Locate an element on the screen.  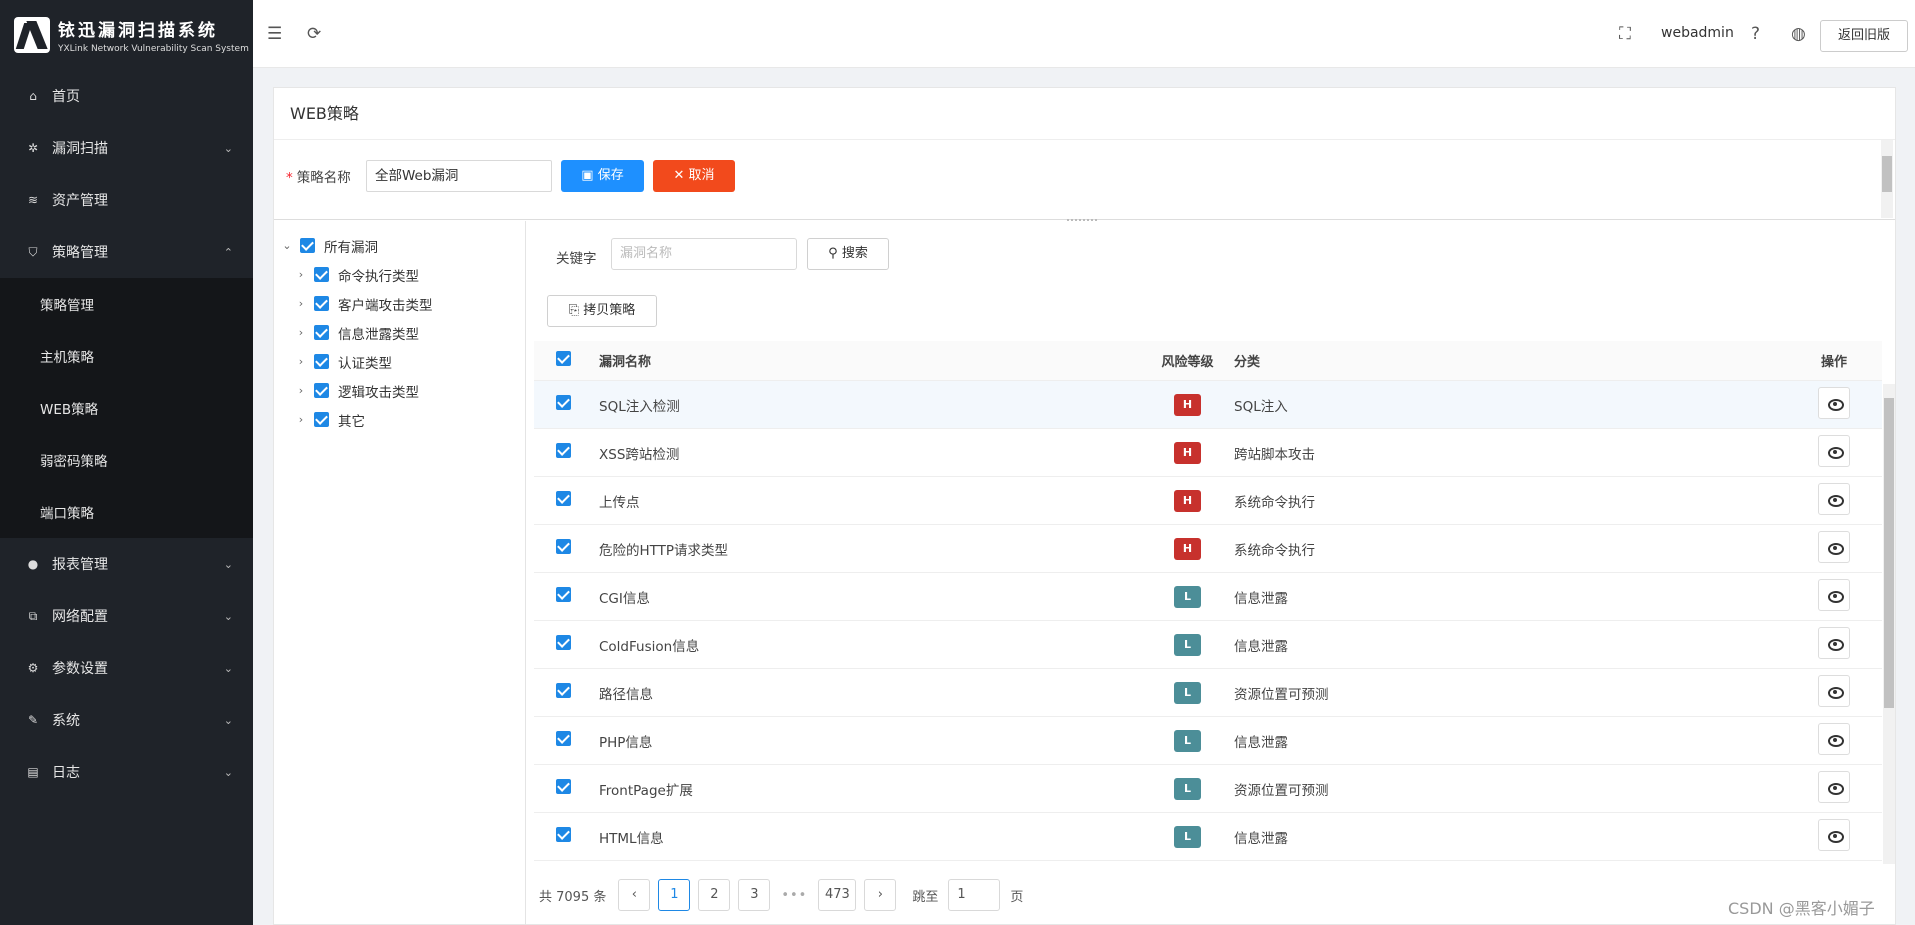
sidebar-item-6: ⚙ 参数设置 ⌄ is located at coordinates (126, 668).